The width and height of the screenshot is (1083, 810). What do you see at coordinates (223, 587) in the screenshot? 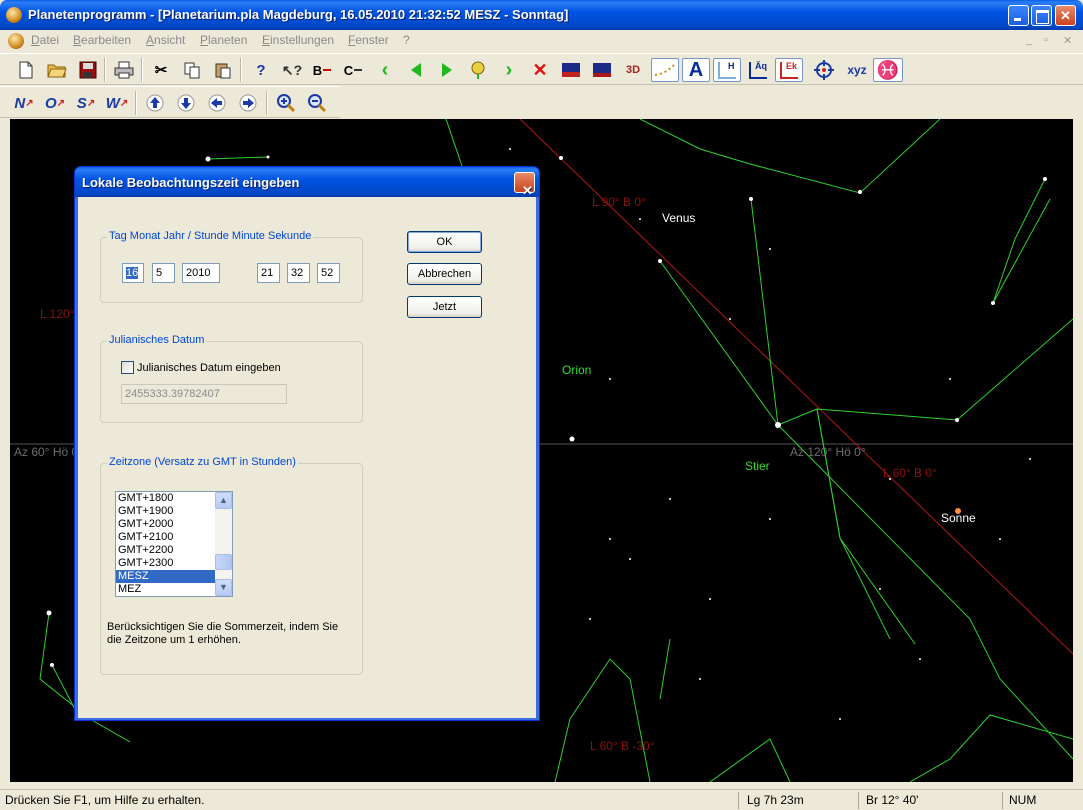
I see `scroll-down-icon: ▼` at bounding box center [223, 587].